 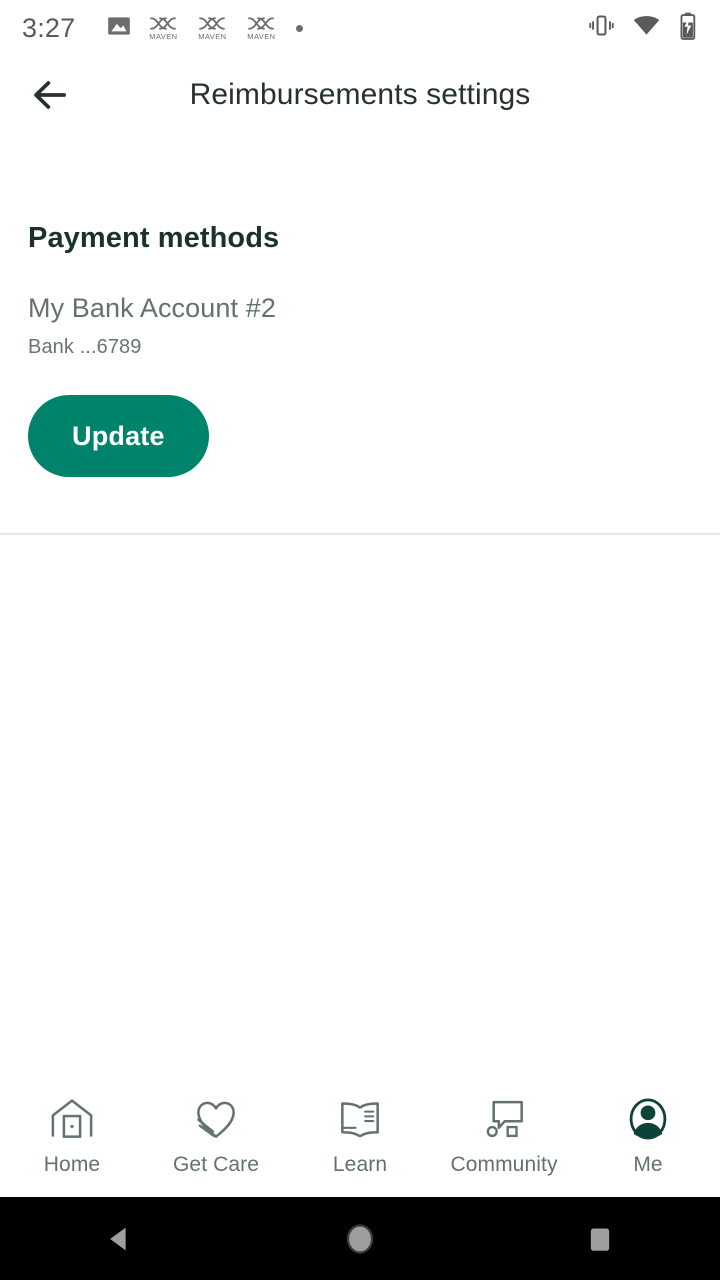 What do you see at coordinates (50, 95) in the screenshot?
I see `back-button` at bounding box center [50, 95].